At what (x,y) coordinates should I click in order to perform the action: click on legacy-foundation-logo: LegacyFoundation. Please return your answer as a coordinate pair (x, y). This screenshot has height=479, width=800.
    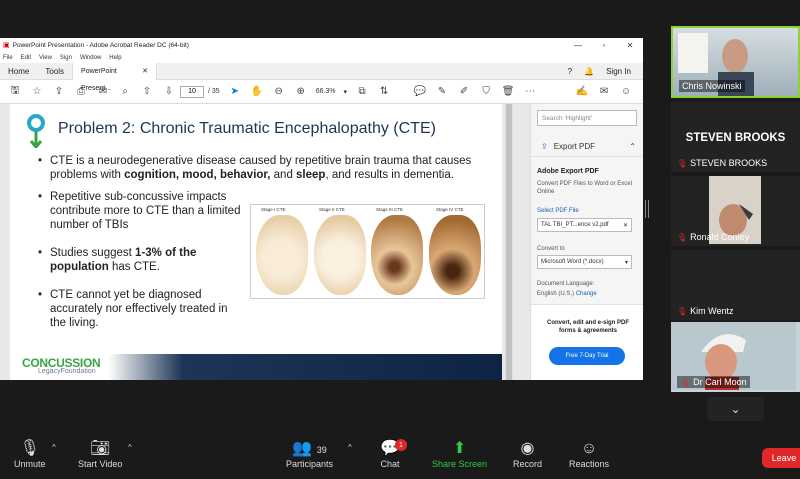
    Looking at the image, I should click on (67, 371).